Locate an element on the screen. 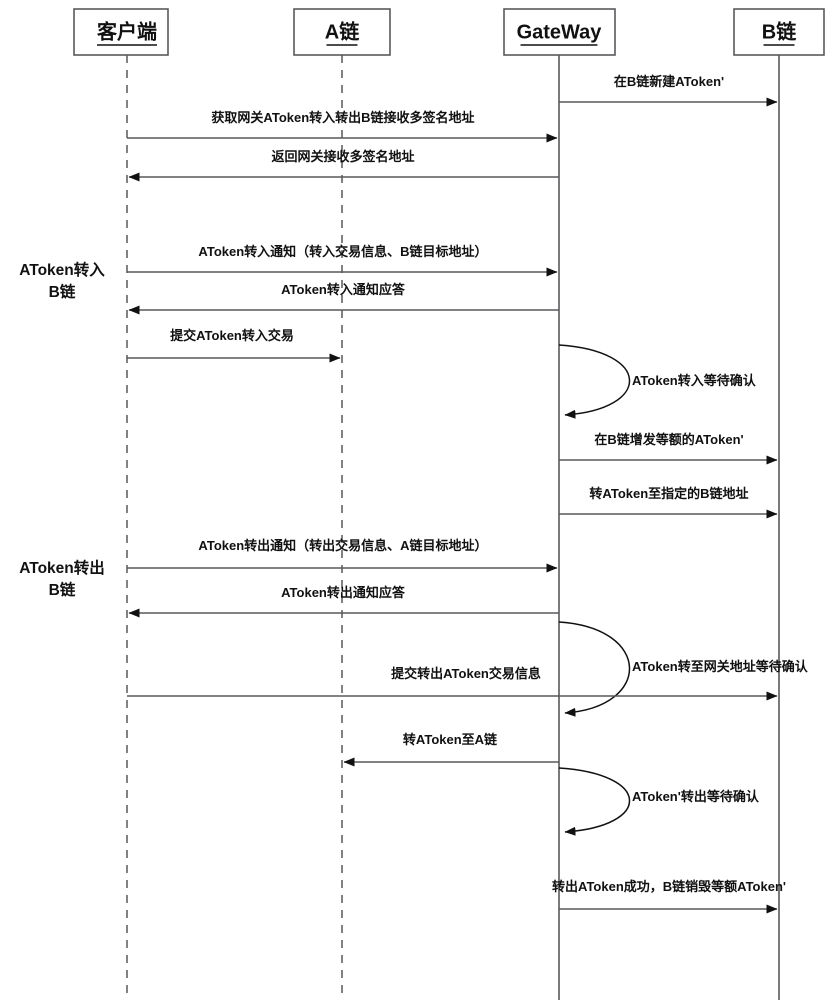 The image size is (834, 1000). message-m9: 转AToken至指定的B链地址 is located at coordinates (668, 502).